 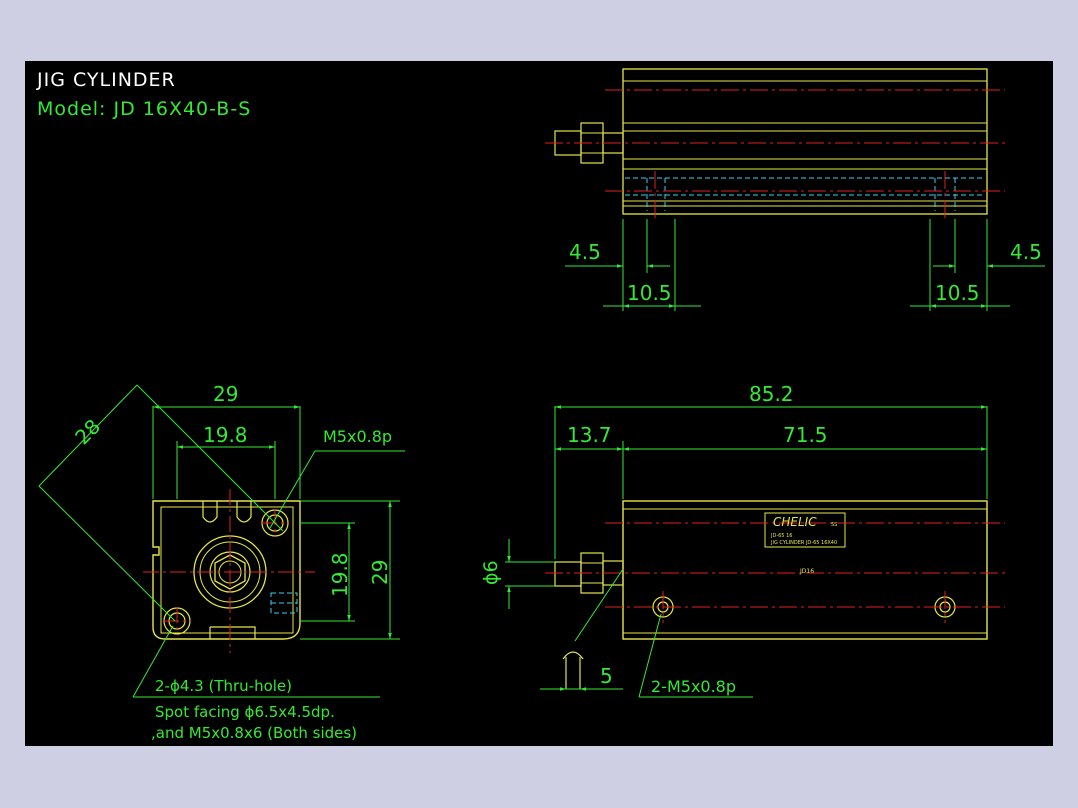 What do you see at coordinates (771, 394) in the screenshot?
I see `dim-side-total: 85.2` at bounding box center [771, 394].